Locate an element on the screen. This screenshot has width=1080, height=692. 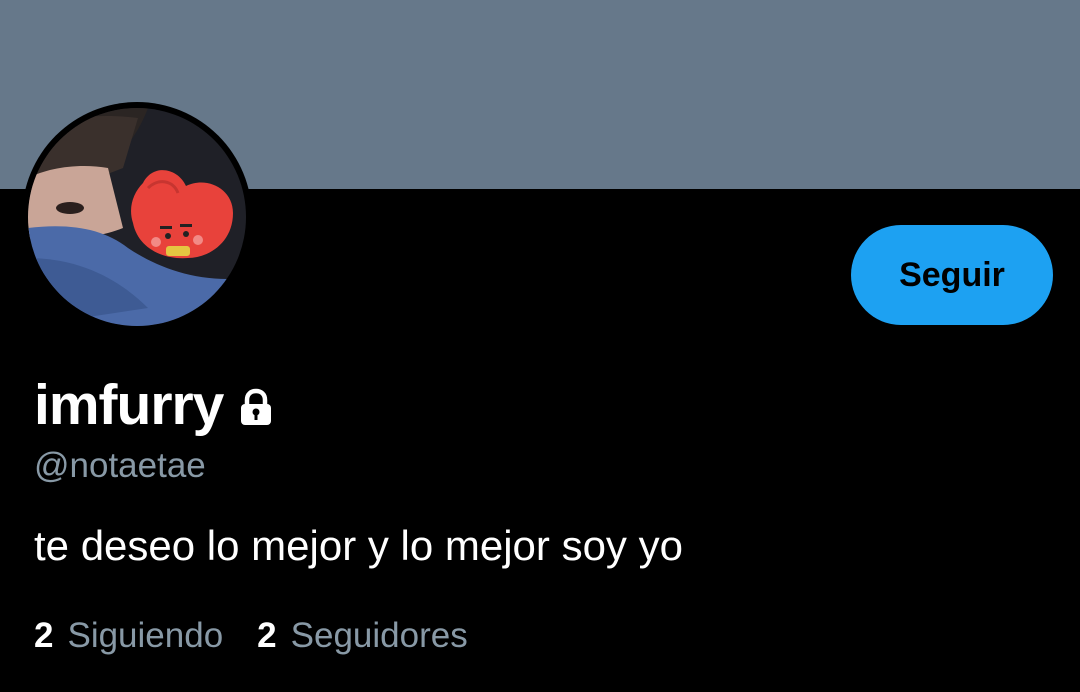
lock-icon is located at coordinates (256, 408).